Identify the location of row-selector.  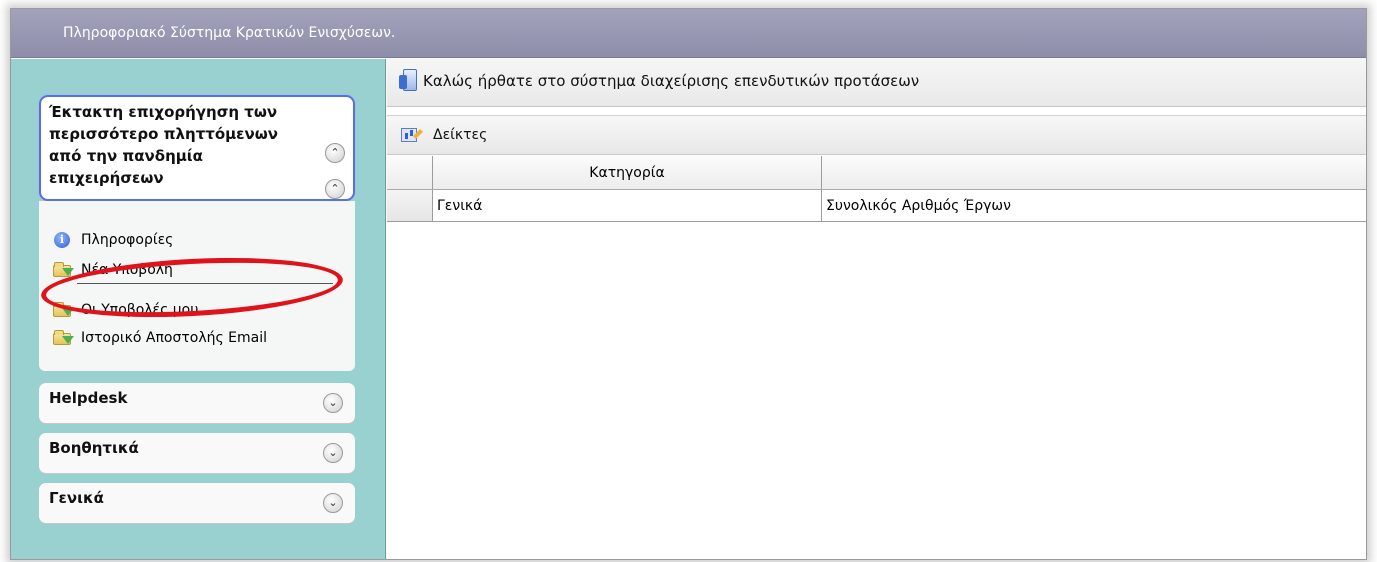
(410, 205).